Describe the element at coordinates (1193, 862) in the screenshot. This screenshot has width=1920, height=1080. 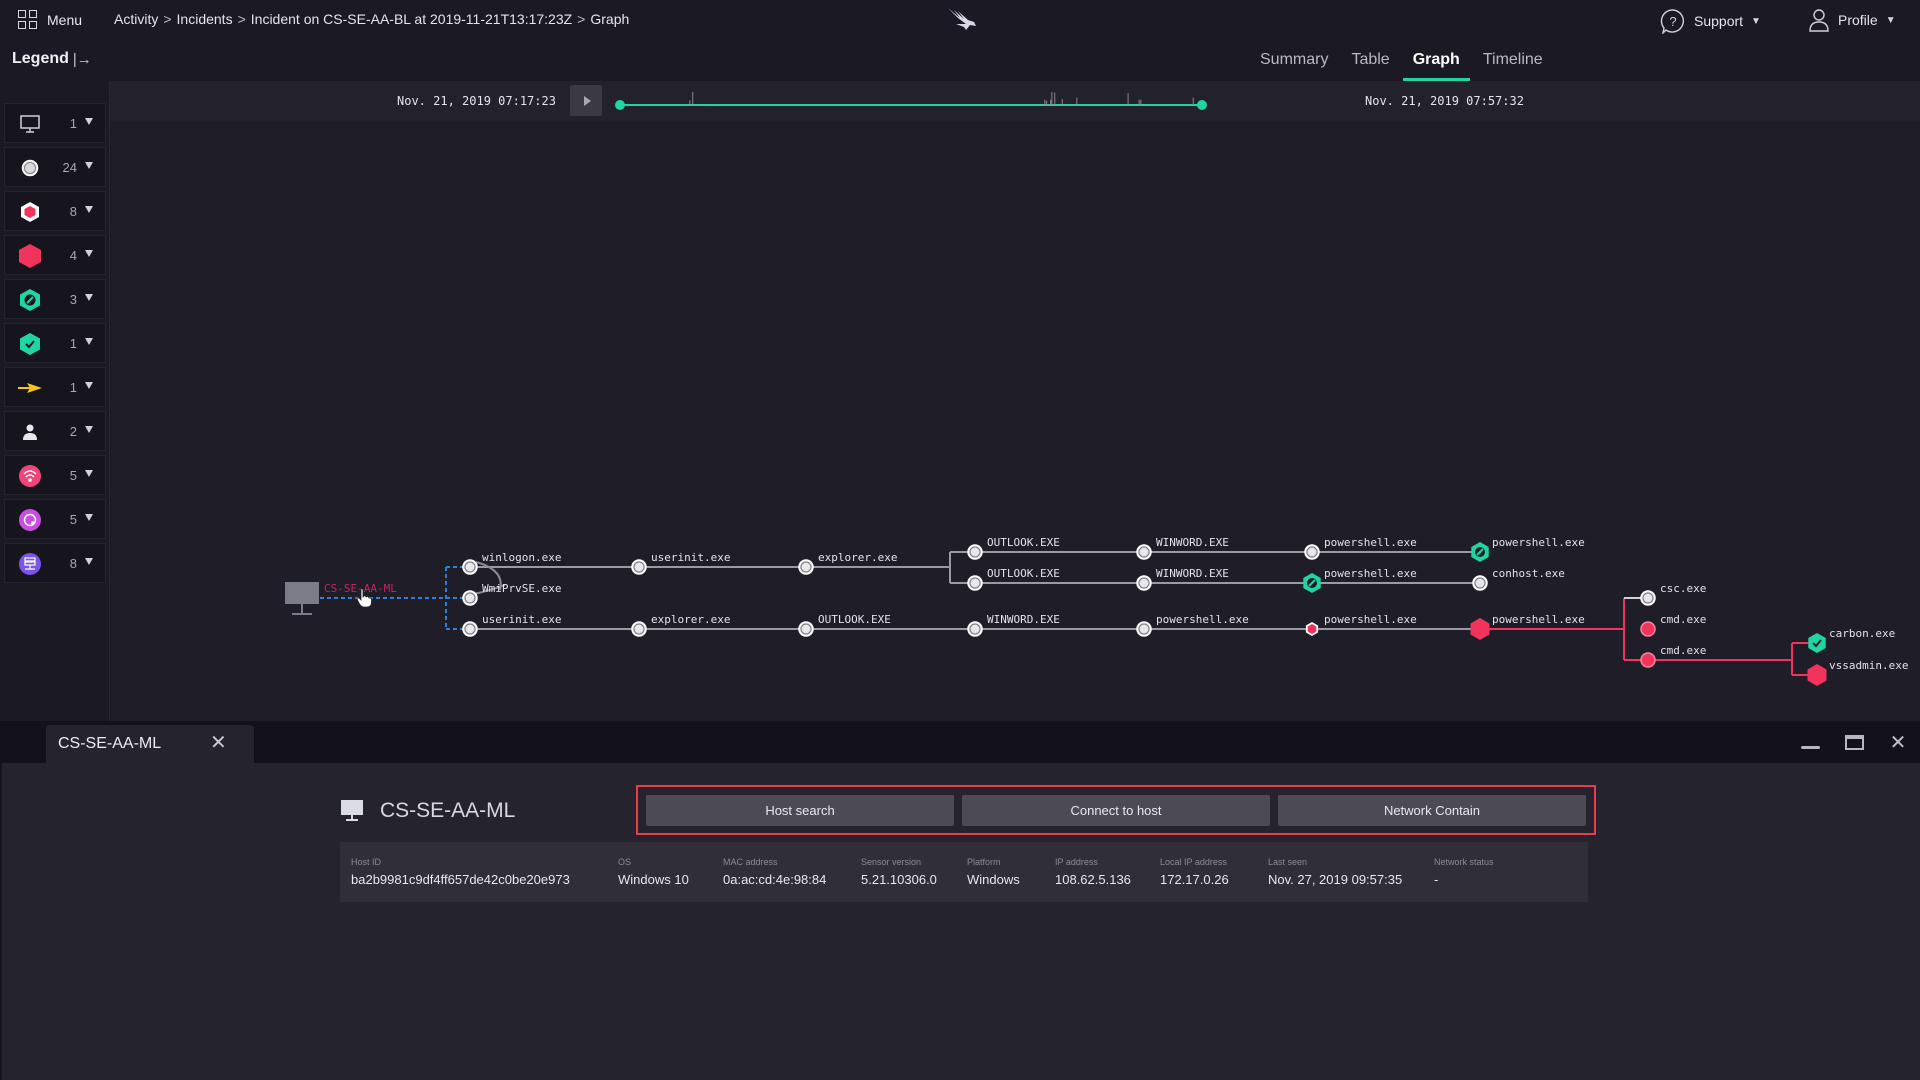
I see `field-label: Local IP address` at that location.